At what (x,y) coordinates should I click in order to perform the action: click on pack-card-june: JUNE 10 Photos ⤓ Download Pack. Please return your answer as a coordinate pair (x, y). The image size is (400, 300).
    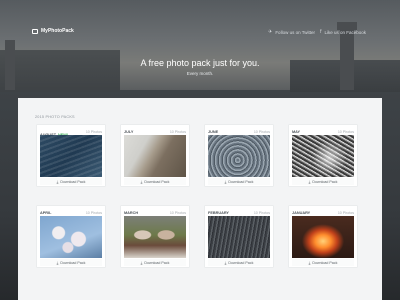
    Looking at the image, I should click on (239, 155).